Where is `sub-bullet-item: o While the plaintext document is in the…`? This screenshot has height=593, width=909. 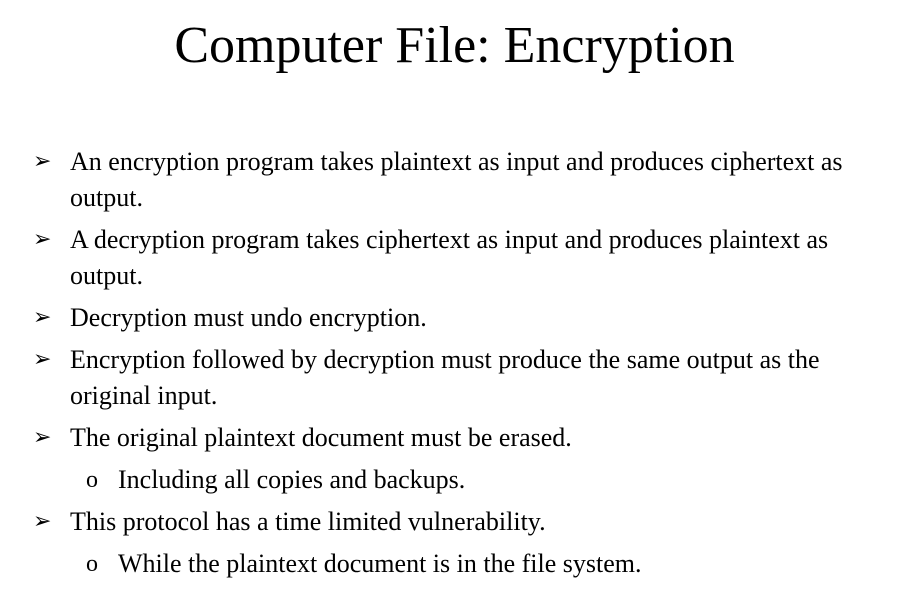
sub-bullet-item: o While the plaintext document is in the… is located at coordinates (454, 564).